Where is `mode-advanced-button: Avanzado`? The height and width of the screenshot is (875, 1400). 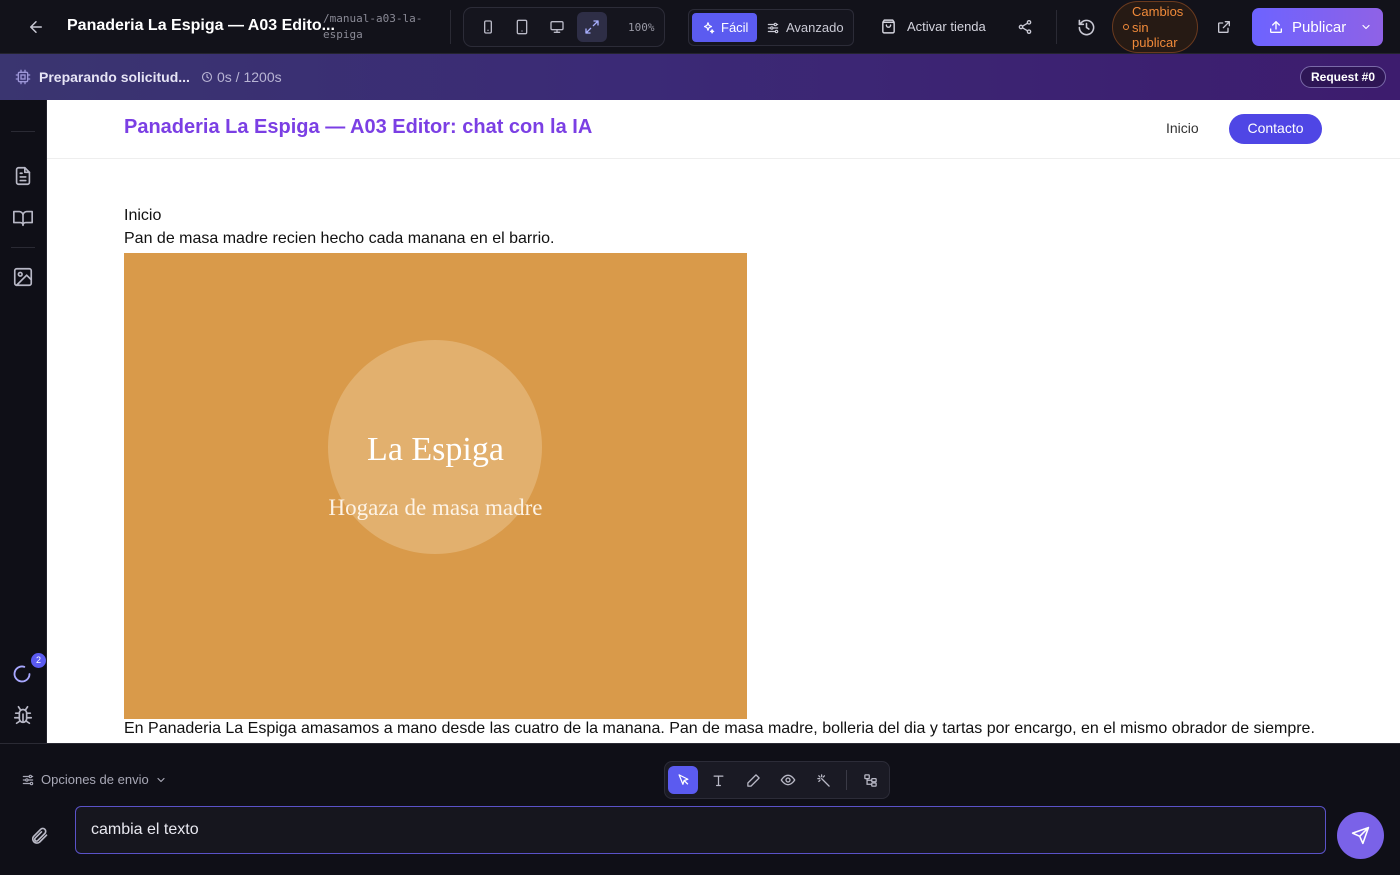
mode-advanced-button: Avanzado is located at coordinates (805, 27).